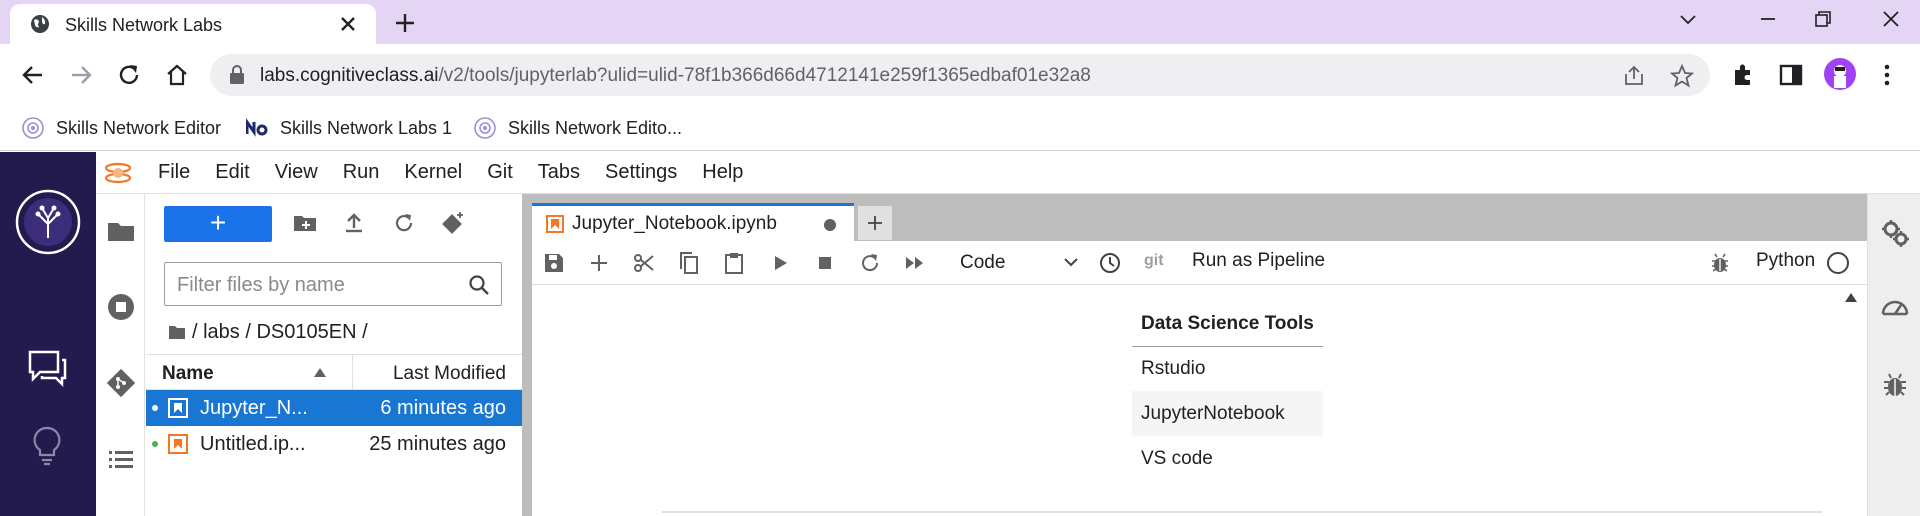 The height and width of the screenshot is (516, 1920). I want to click on table-header: Data Science Tools, so click(1227, 324).